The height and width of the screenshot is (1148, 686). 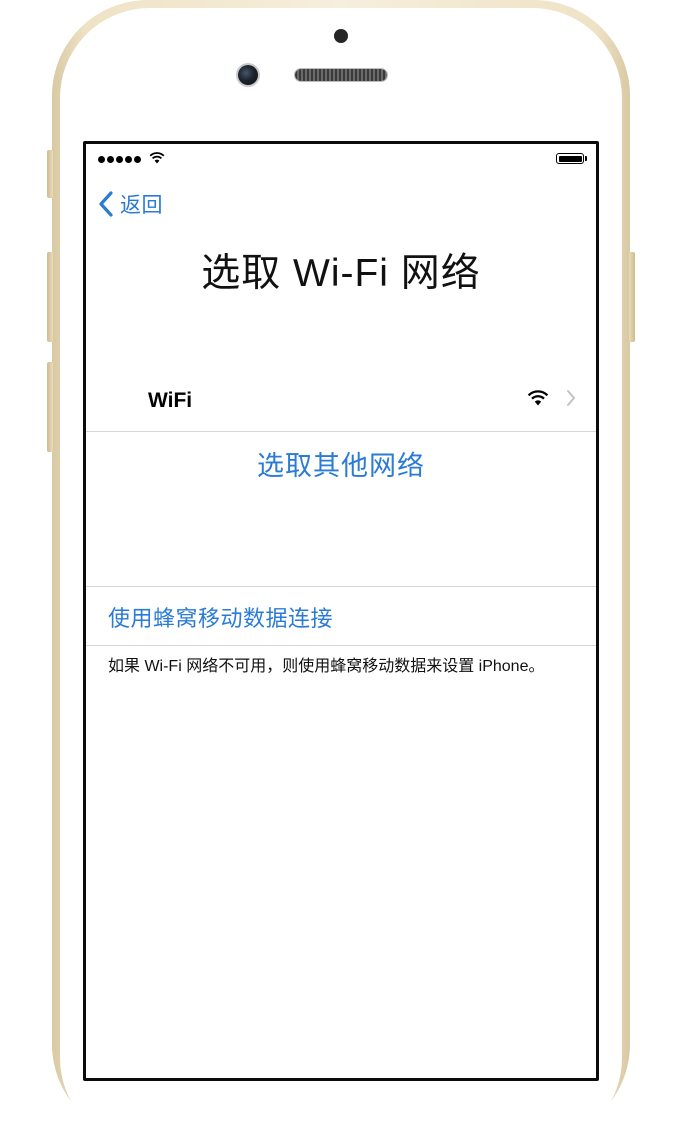 I want to click on page-title: 选取 Wi-Fi 网络, so click(x=341, y=273).